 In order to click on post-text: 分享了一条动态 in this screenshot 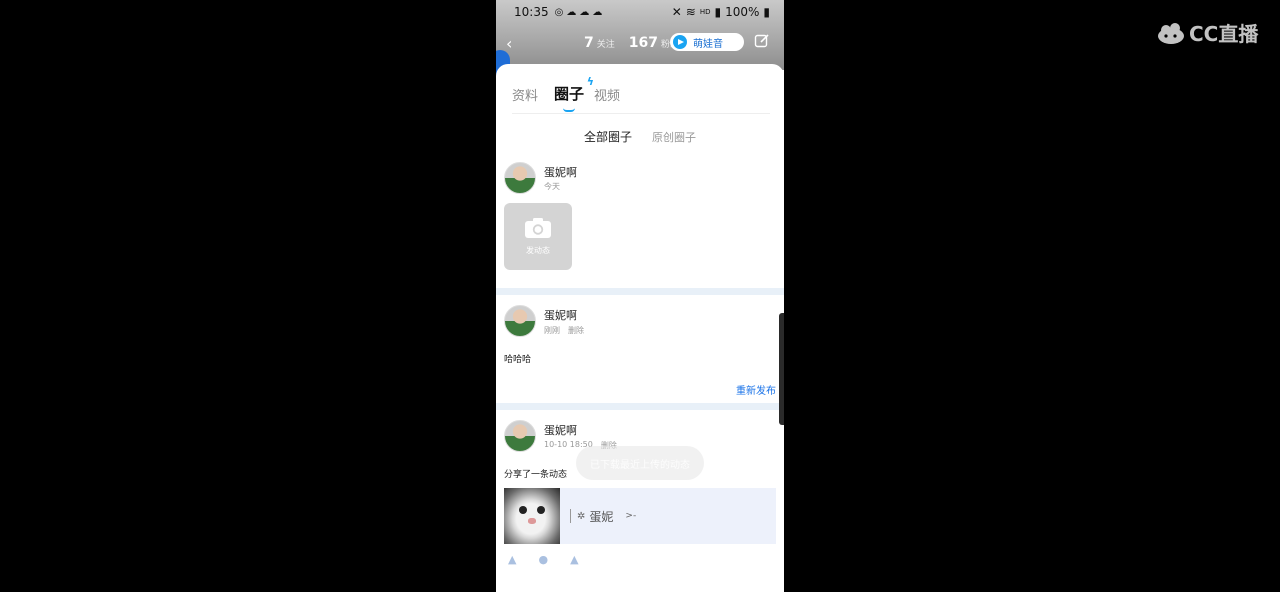, I will do `click(536, 475)`.